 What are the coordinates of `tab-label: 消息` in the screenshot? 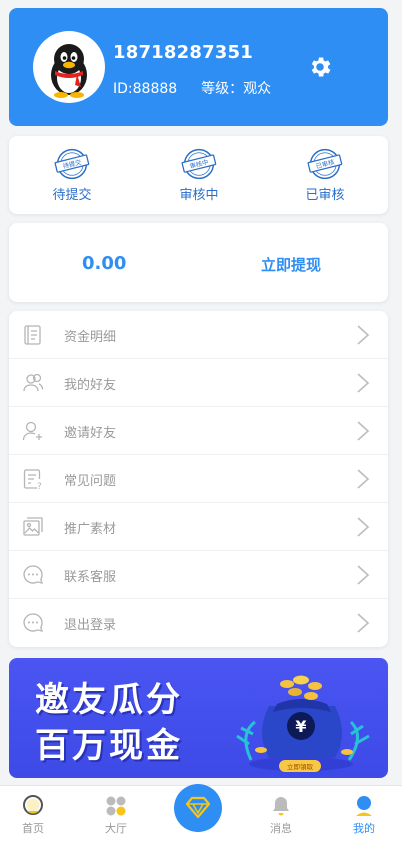 It's located at (281, 828).